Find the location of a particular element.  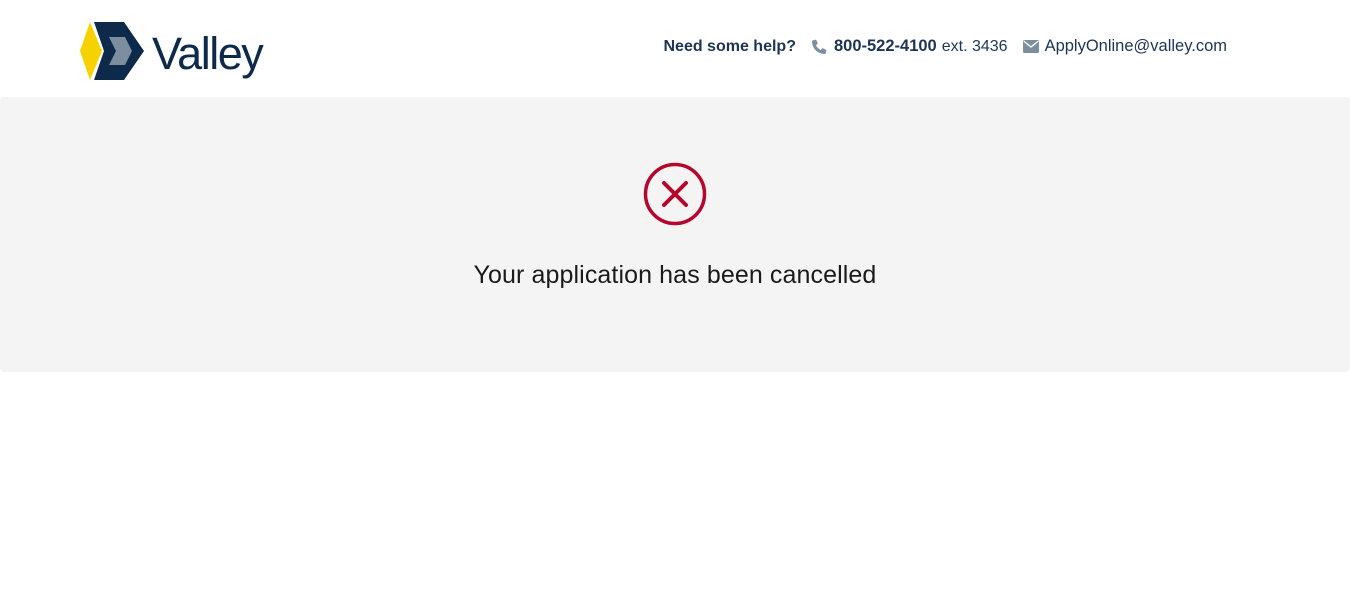

envelope-icon is located at coordinates (1030, 47).